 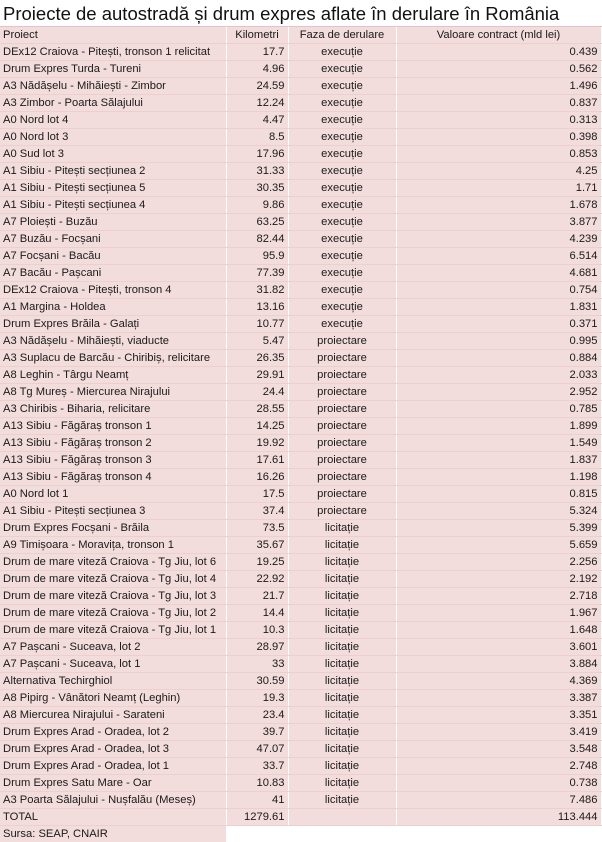 I want to click on cell-project: A1 Sibiu - Pitești secțiunea 4, so click(x=113, y=205).